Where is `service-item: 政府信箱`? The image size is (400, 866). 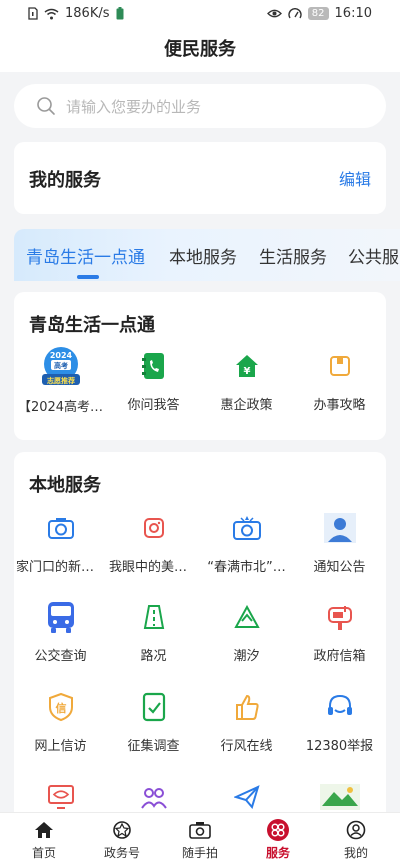 service-item: 政府信箱 is located at coordinates (339, 630).